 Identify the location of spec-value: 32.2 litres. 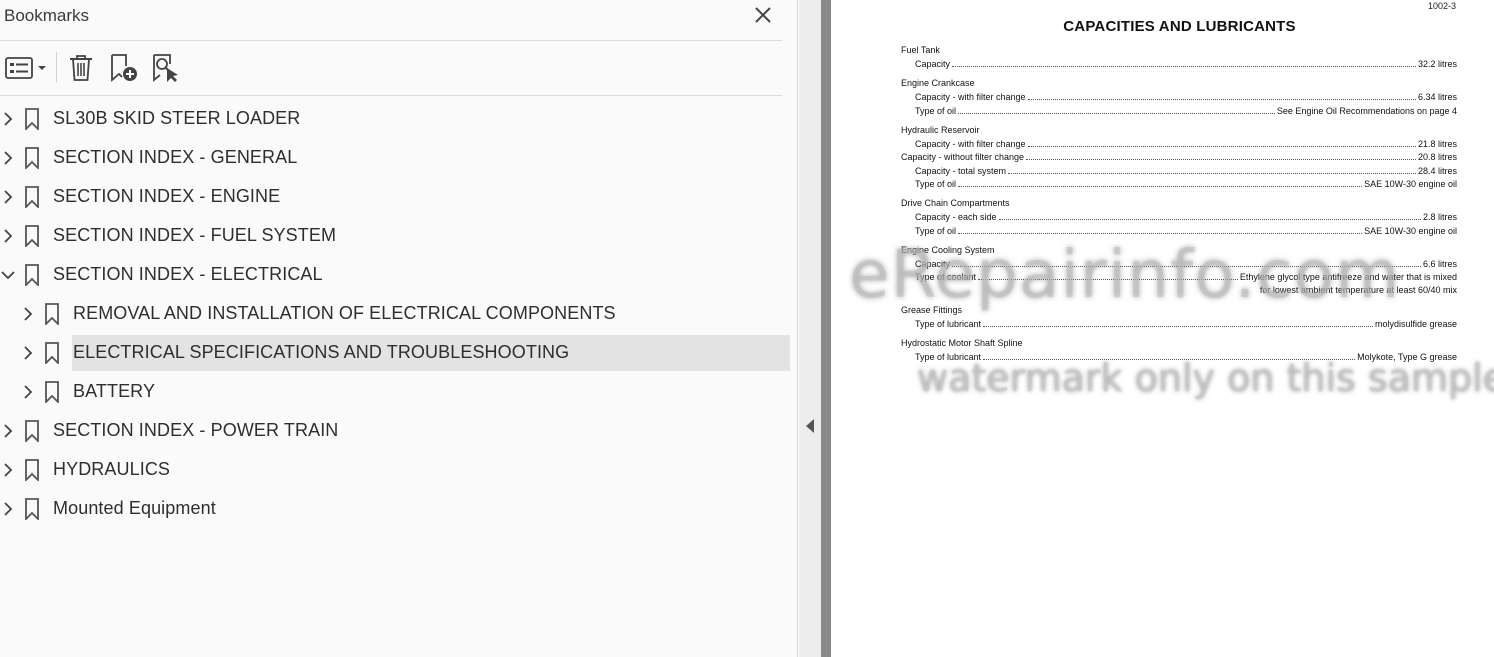
(1437, 64).